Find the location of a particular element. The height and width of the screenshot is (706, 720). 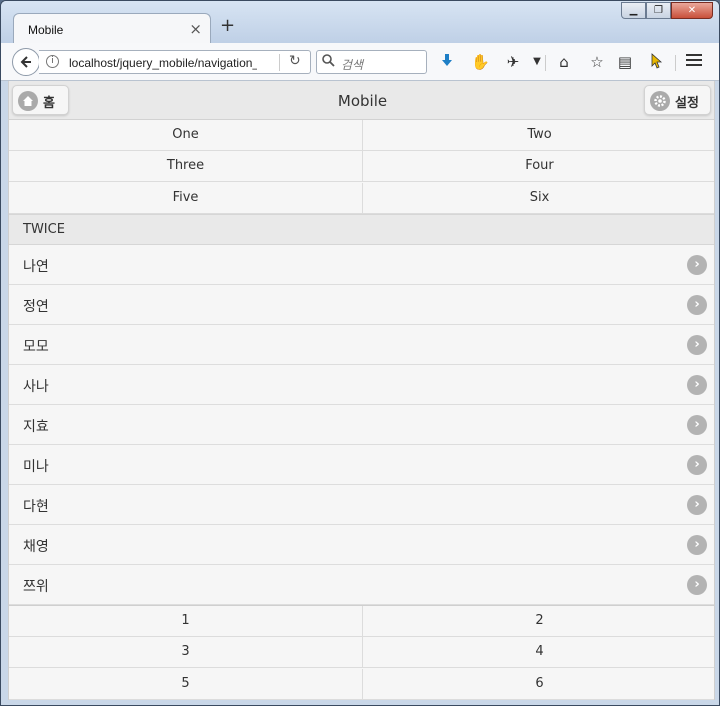

page-title: Mobile is located at coordinates (362, 101).